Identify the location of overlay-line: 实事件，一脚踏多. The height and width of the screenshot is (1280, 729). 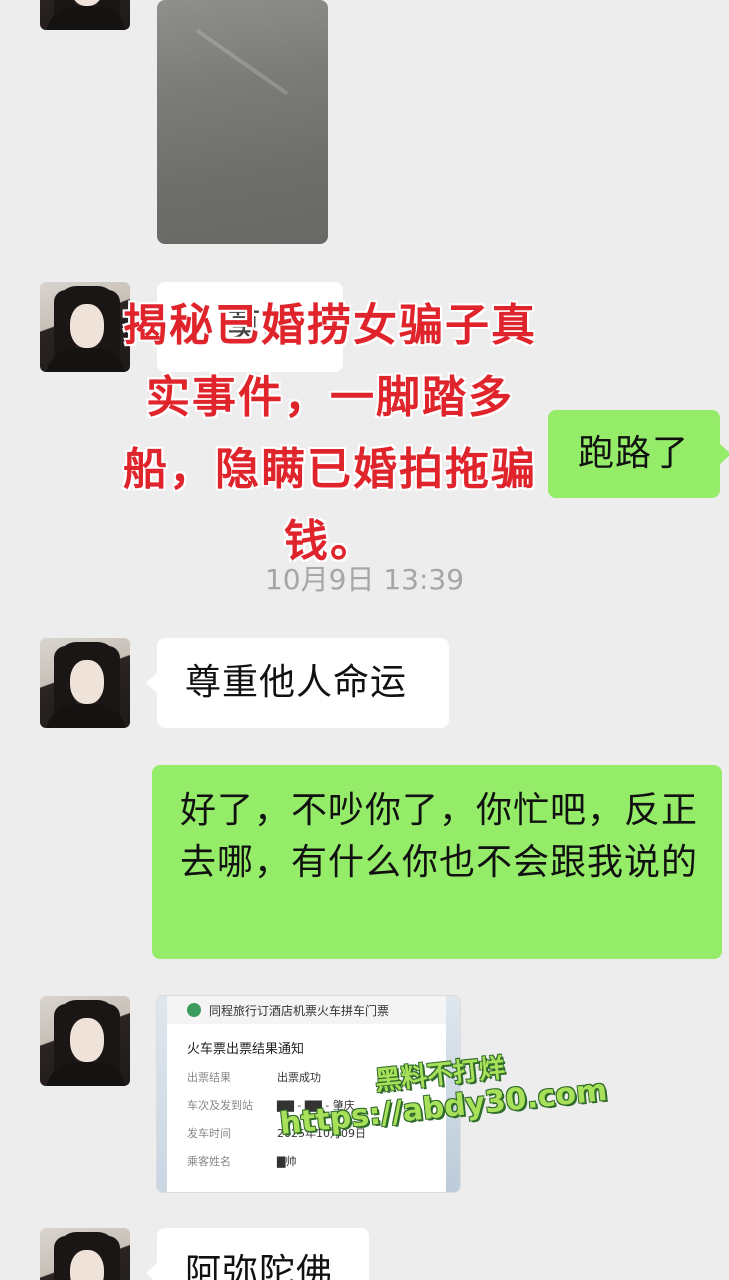
(330, 397).